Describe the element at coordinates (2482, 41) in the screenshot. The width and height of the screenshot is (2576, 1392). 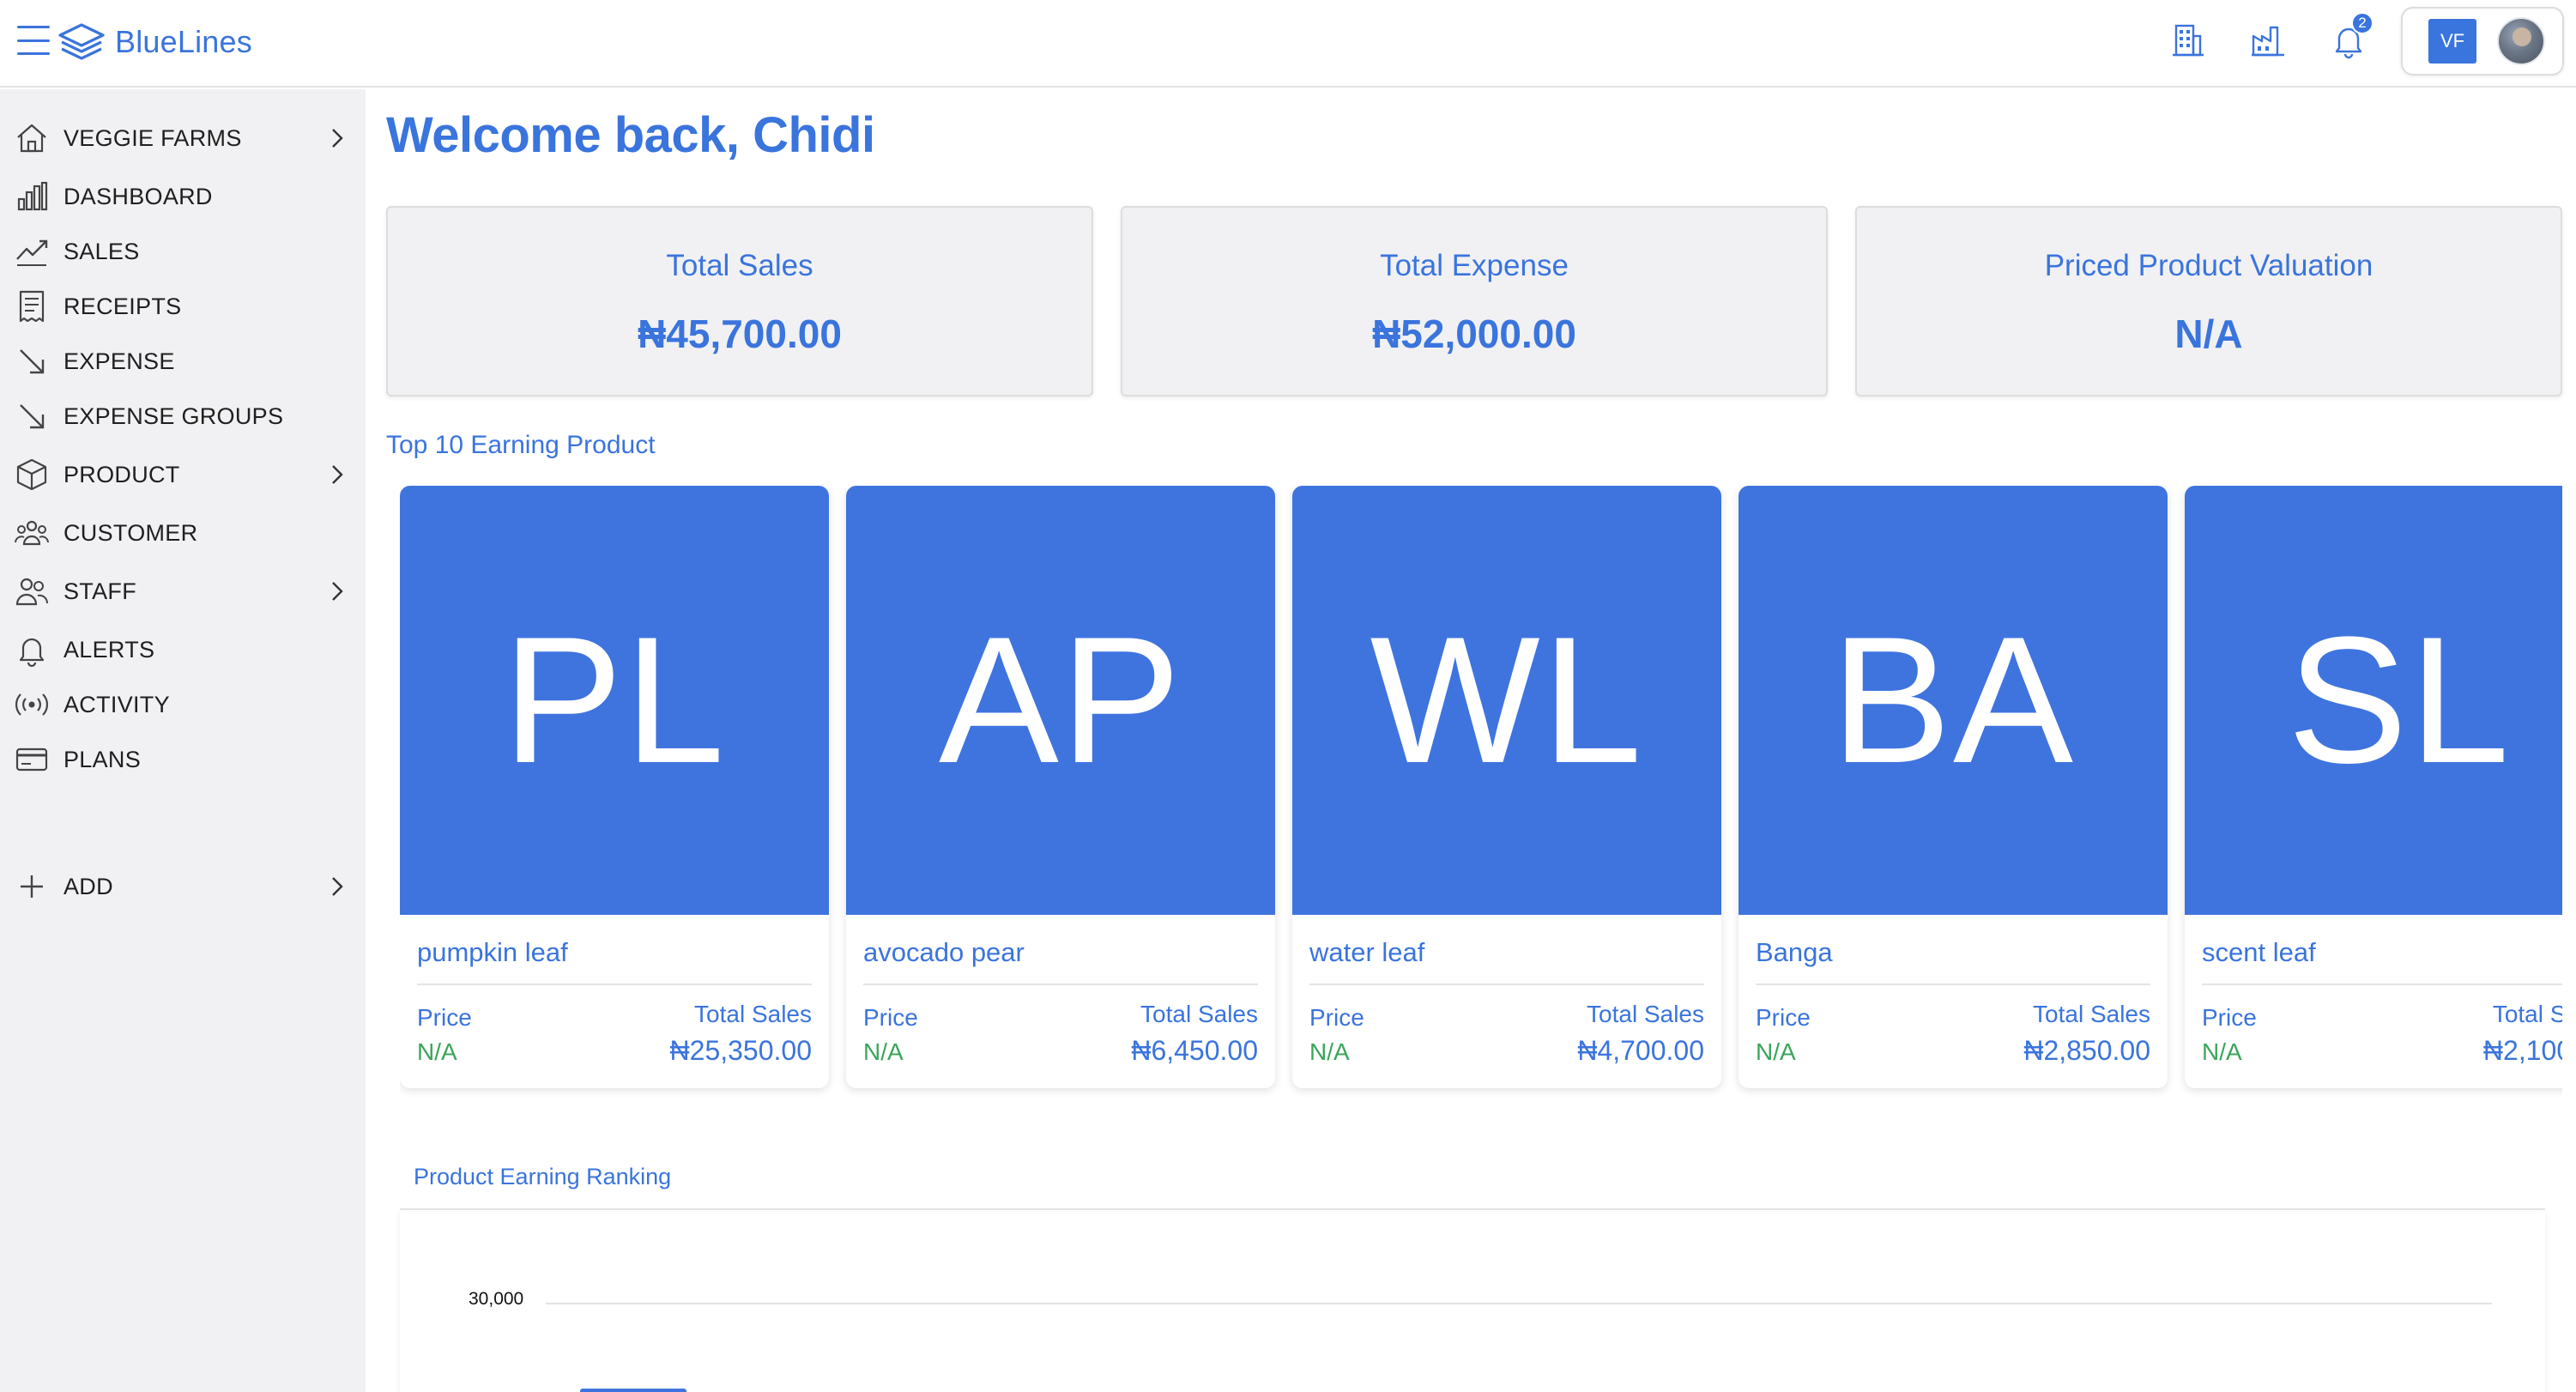
I see `account-switcher: VF` at that location.